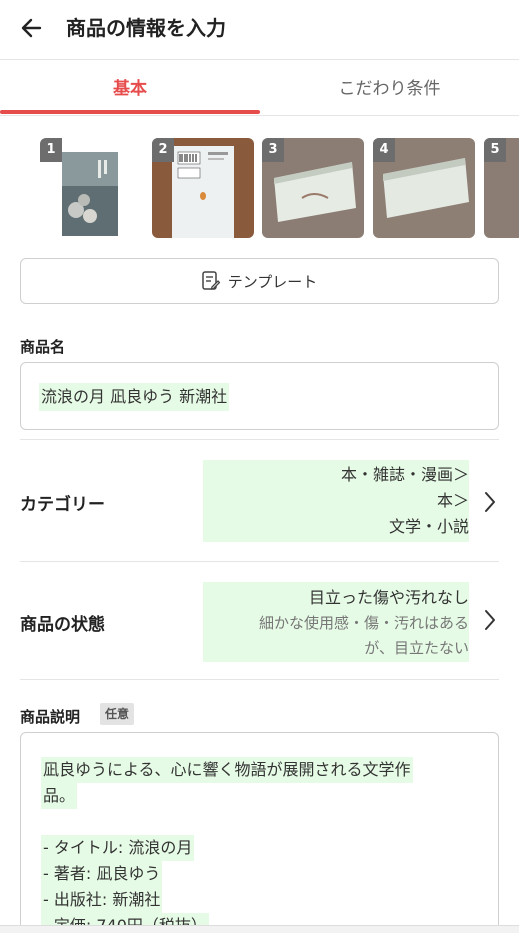  What do you see at coordinates (363, 623) in the screenshot?
I see `condition-sub: 細かな使用感・傷・汚れはある` at bounding box center [363, 623].